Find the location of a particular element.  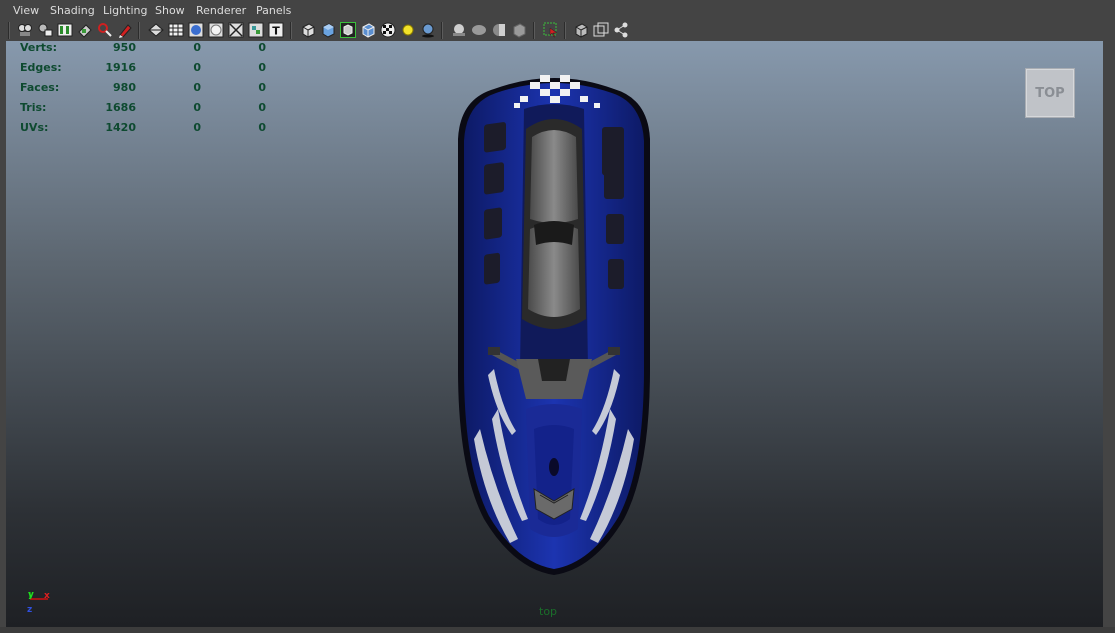

screen-space-ao-icon is located at coordinates (479, 30).